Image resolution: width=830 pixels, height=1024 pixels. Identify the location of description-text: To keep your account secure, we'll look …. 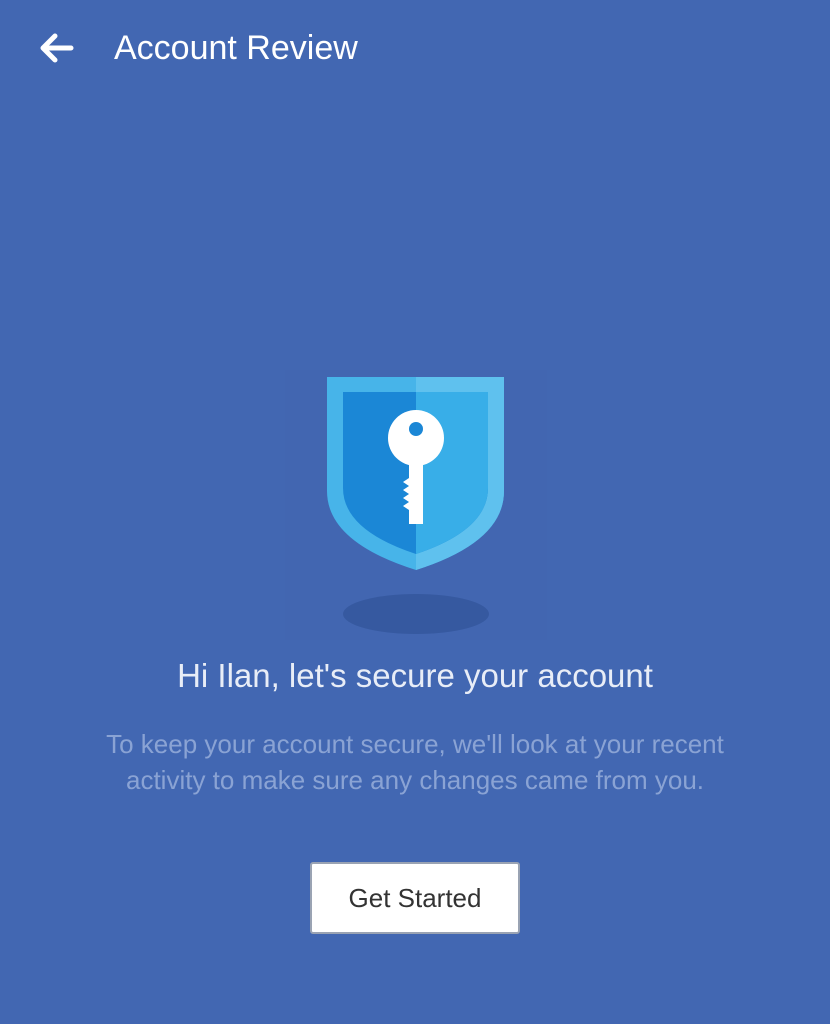
(415, 762).